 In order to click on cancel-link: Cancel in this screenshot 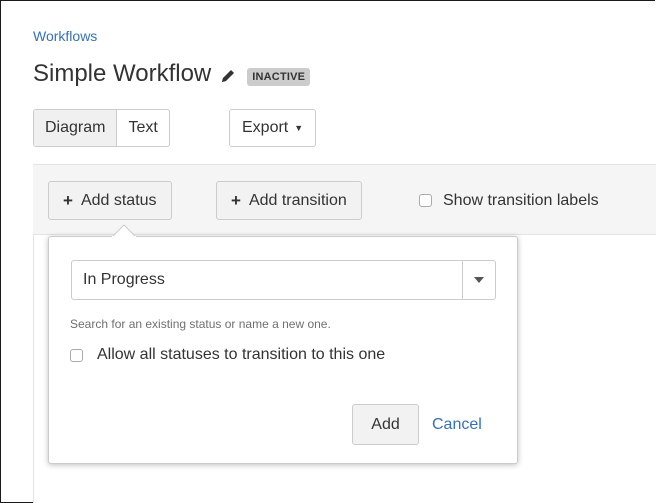, I will do `click(457, 424)`.